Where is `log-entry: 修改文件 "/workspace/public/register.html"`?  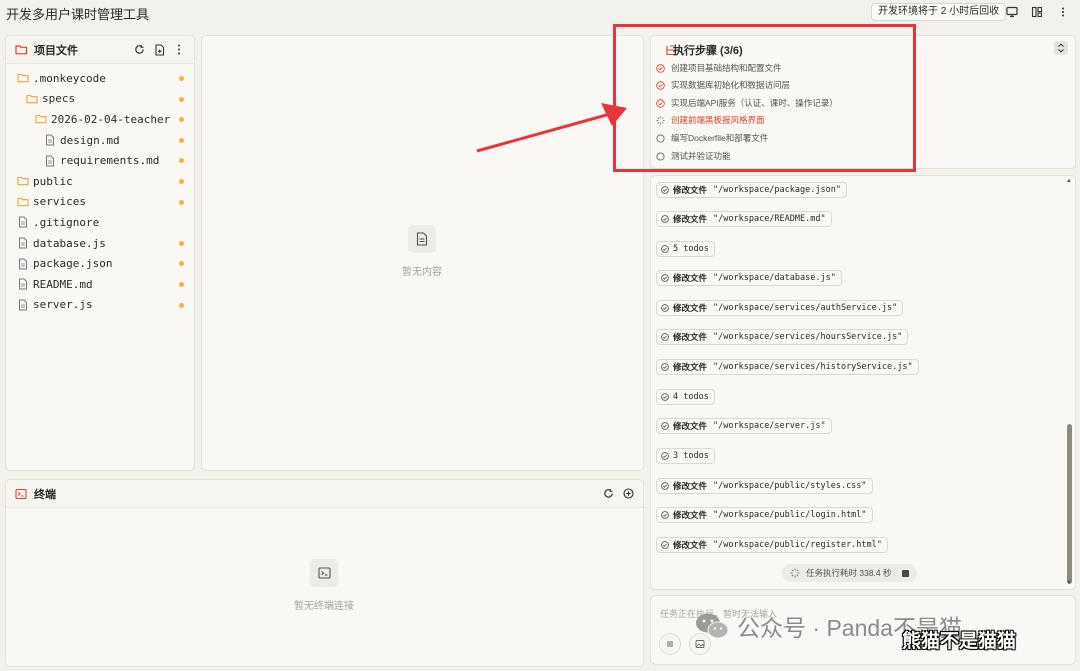
log-entry: 修改文件 "/workspace/public/register.html" is located at coordinates (772, 545).